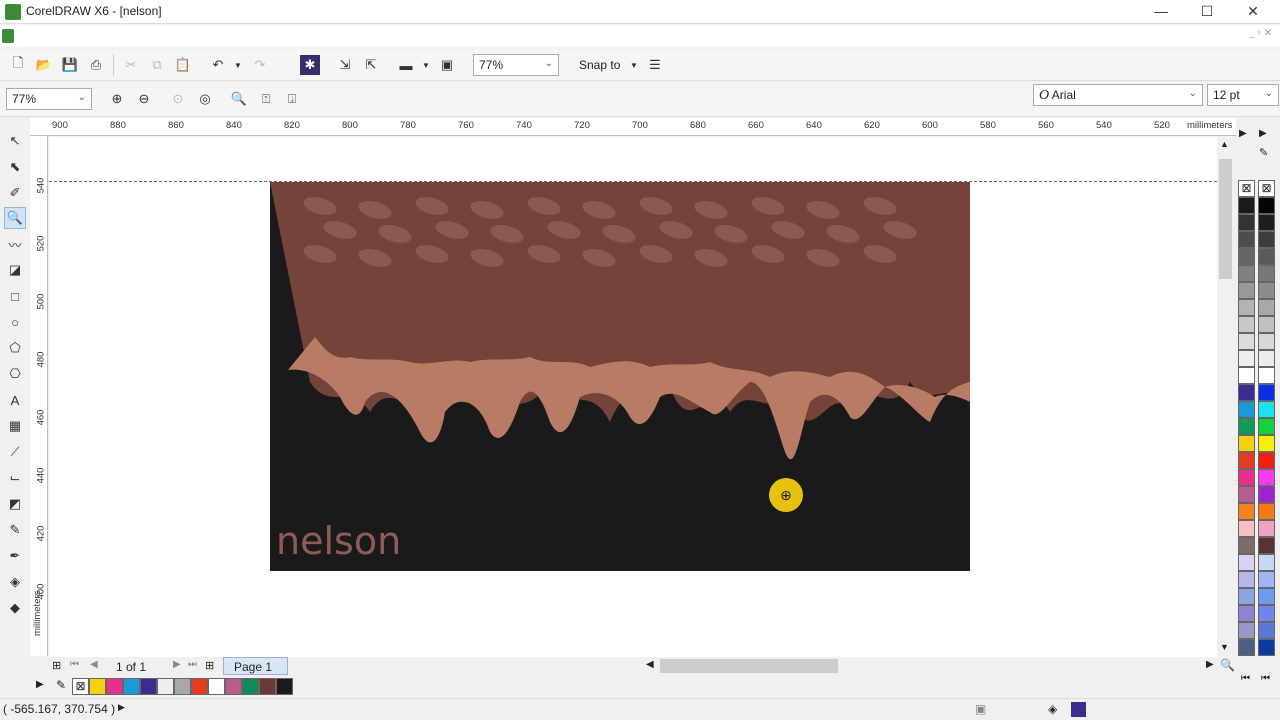 This screenshot has height=720, width=1280. Describe the element at coordinates (74, 664) in the screenshot. I see `first-page-icon: ⏮` at that location.